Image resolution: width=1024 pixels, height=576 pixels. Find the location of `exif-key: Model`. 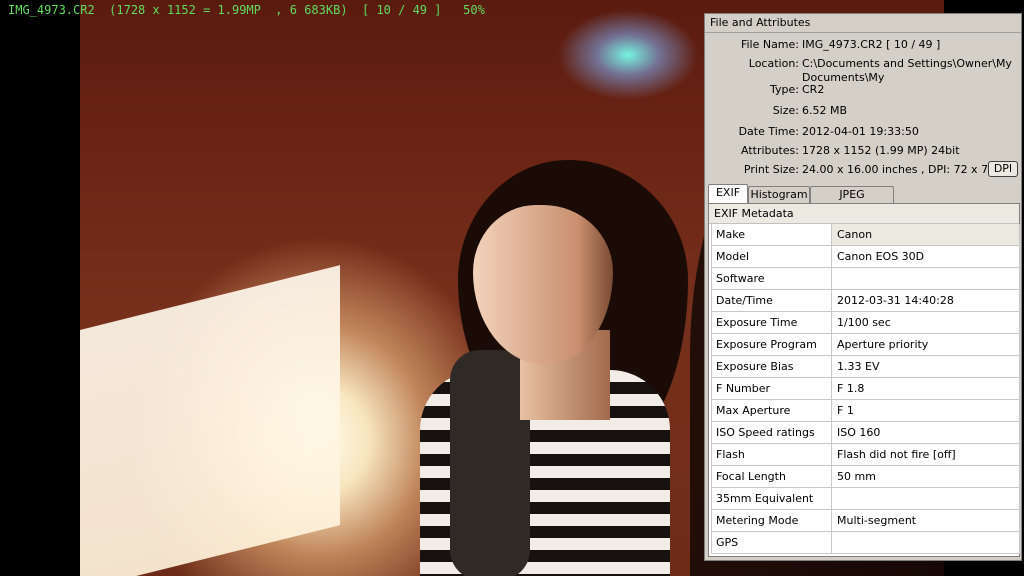

exif-key: Model is located at coordinates (772, 256).